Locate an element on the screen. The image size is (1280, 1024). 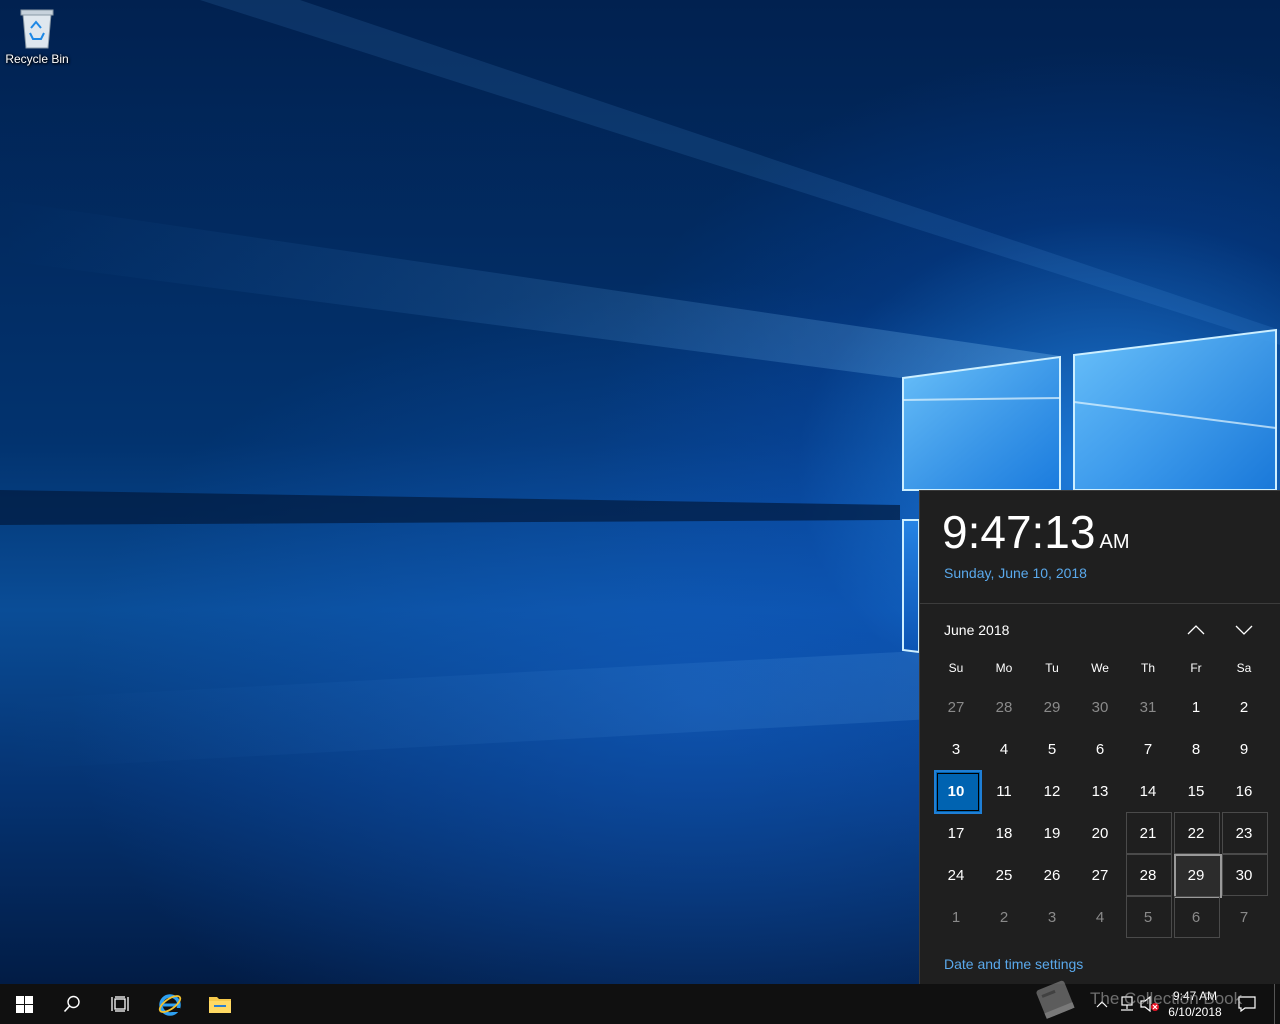
show-desktop-button is located at coordinates (1277, 1004).